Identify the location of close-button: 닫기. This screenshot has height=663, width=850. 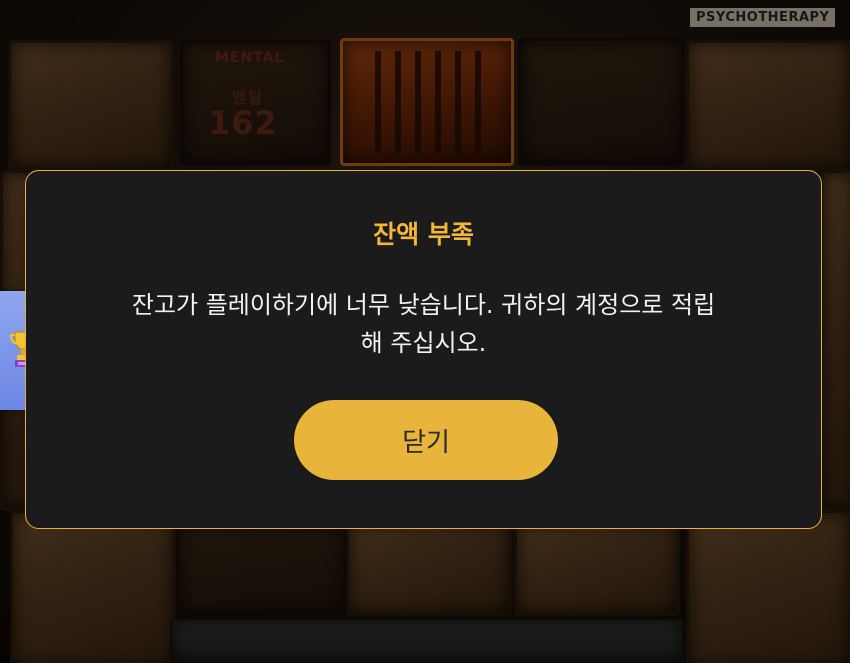
(426, 440).